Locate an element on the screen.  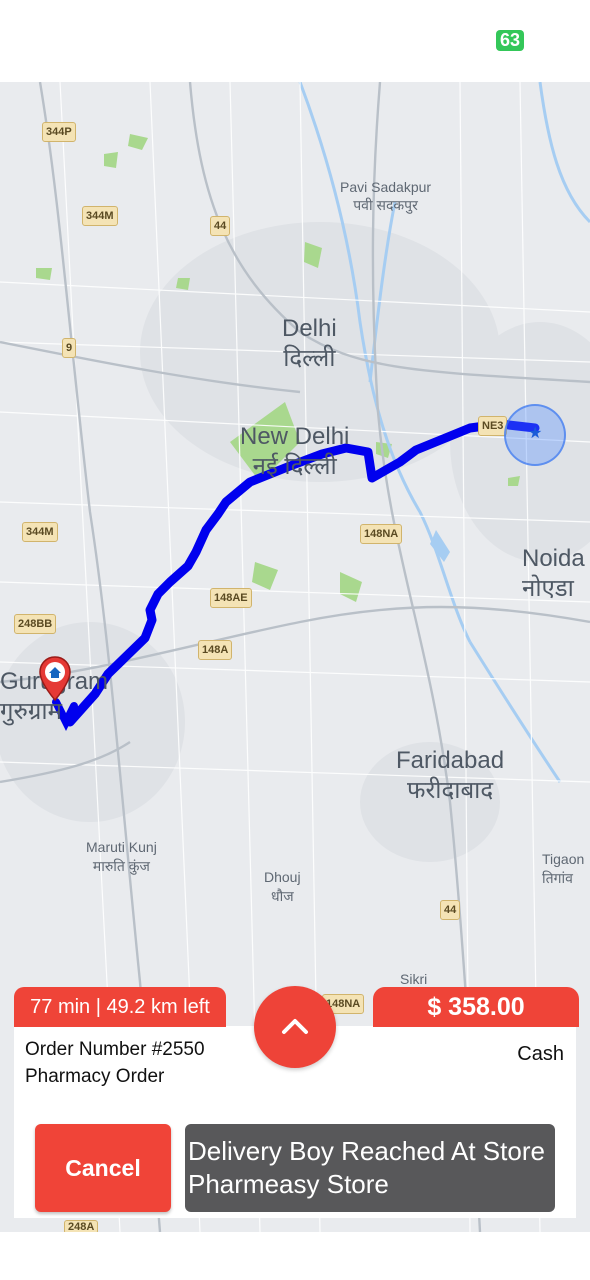
status-bar: 63 is located at coordinates (295, 41).